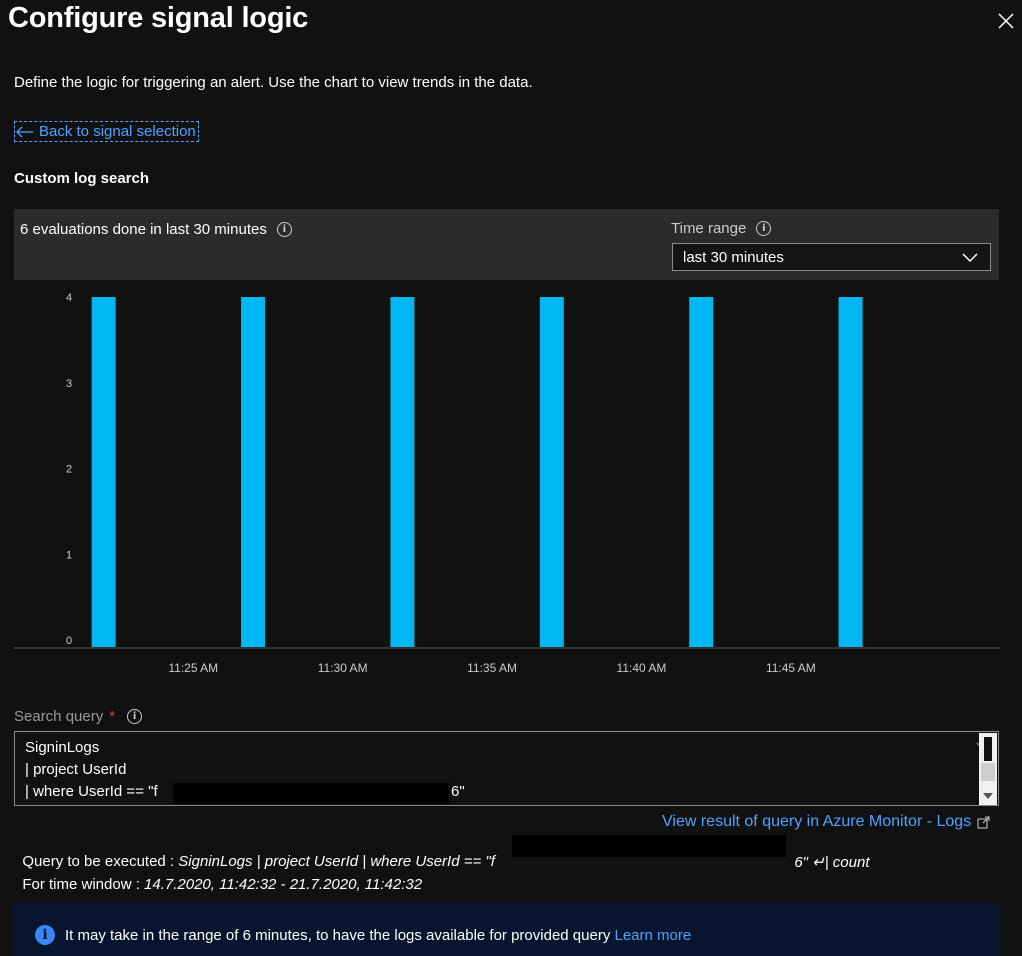  I want to click on close-button, so click(1006, 21).